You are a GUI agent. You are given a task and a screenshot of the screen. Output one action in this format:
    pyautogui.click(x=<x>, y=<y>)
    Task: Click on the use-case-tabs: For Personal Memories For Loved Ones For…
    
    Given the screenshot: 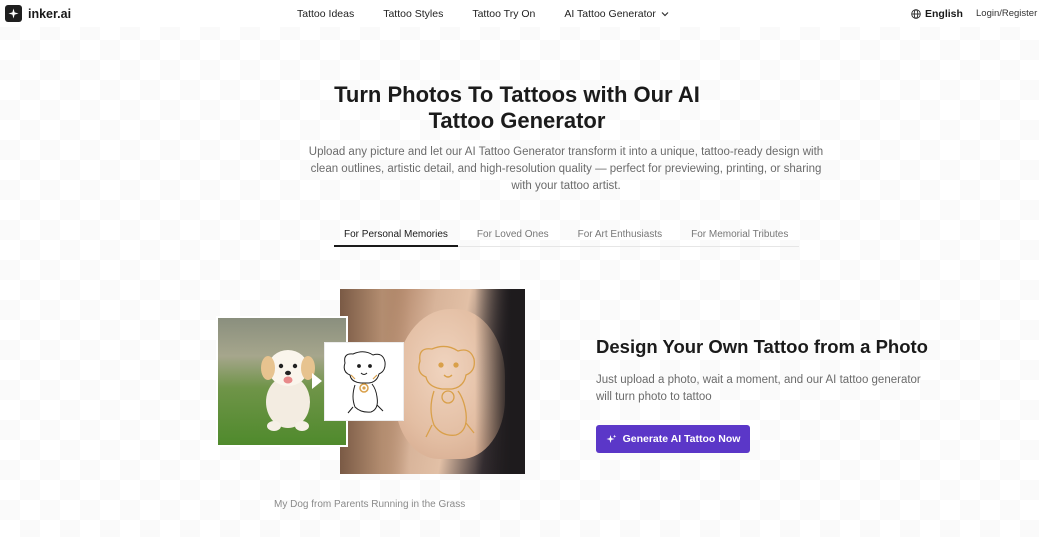 What is the action you would take?
    pyautogui.click(x=566, y=236)
    